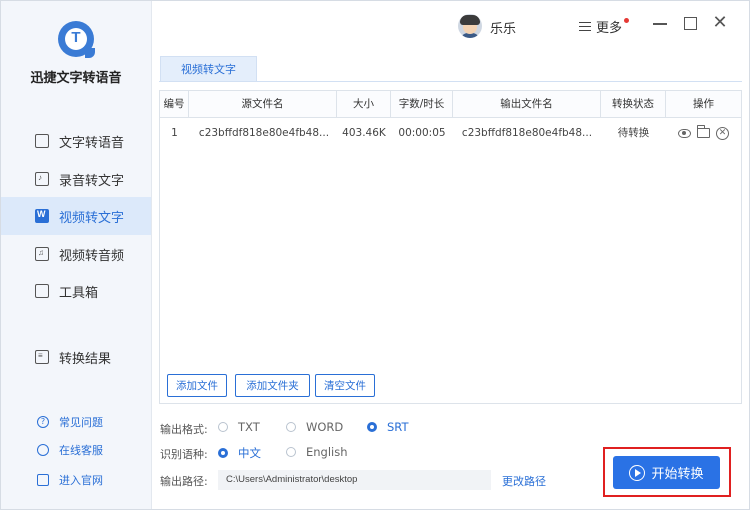 Image resolution: width=750 pixels, height=510 pixels. Describe the element at coordinates (81, 450) in the screenshot. I see `help-label: 在线客服` at that location.